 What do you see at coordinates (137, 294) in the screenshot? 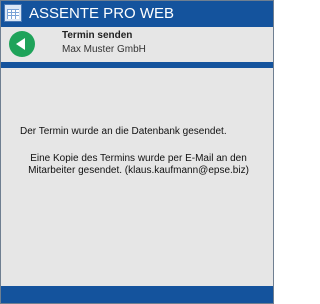
I see `footer-bar` at bounding box center [137, 294].